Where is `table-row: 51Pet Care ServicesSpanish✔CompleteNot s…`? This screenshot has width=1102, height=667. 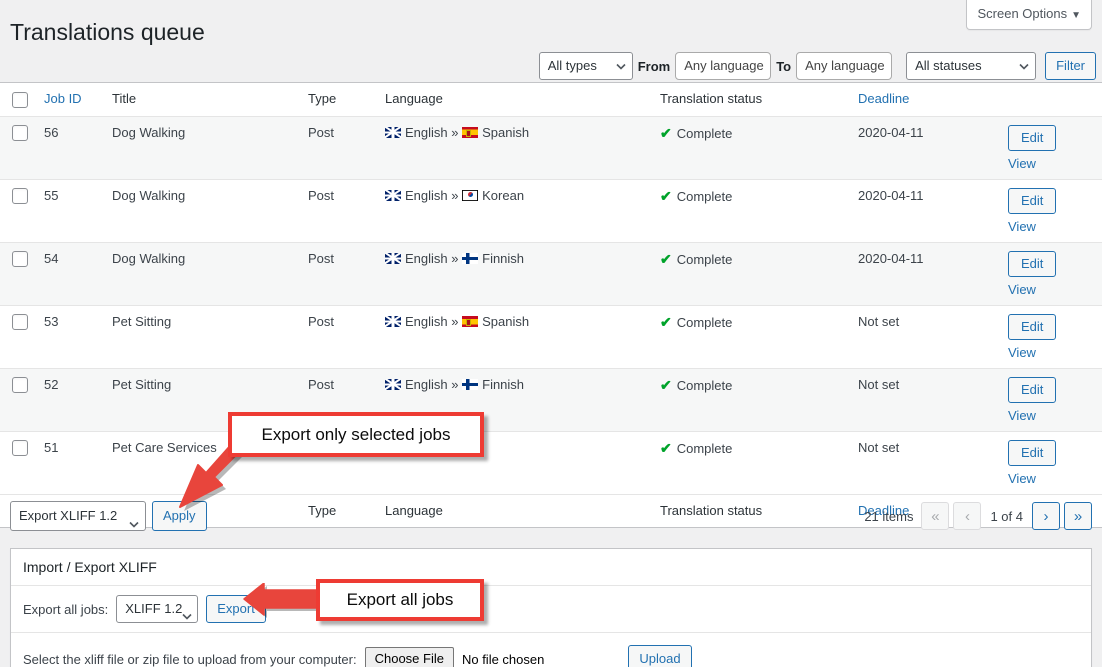 table-row: 51Pet Care ServicesSpanish✔CompleteNot s… is located at coordinates (551, 462).